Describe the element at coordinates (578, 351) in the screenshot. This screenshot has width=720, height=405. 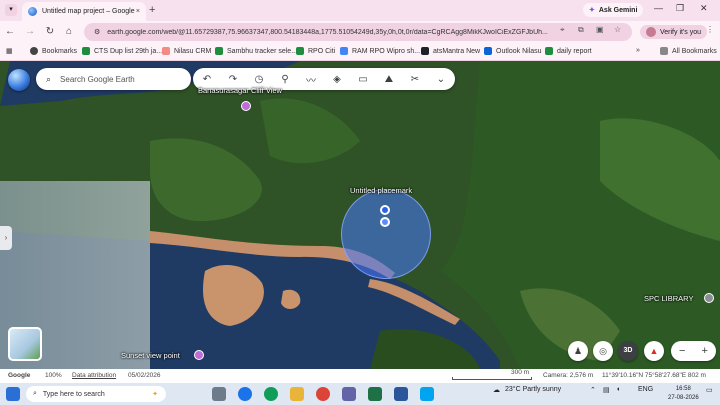
I see `pegman-icon: ♟` at that location.